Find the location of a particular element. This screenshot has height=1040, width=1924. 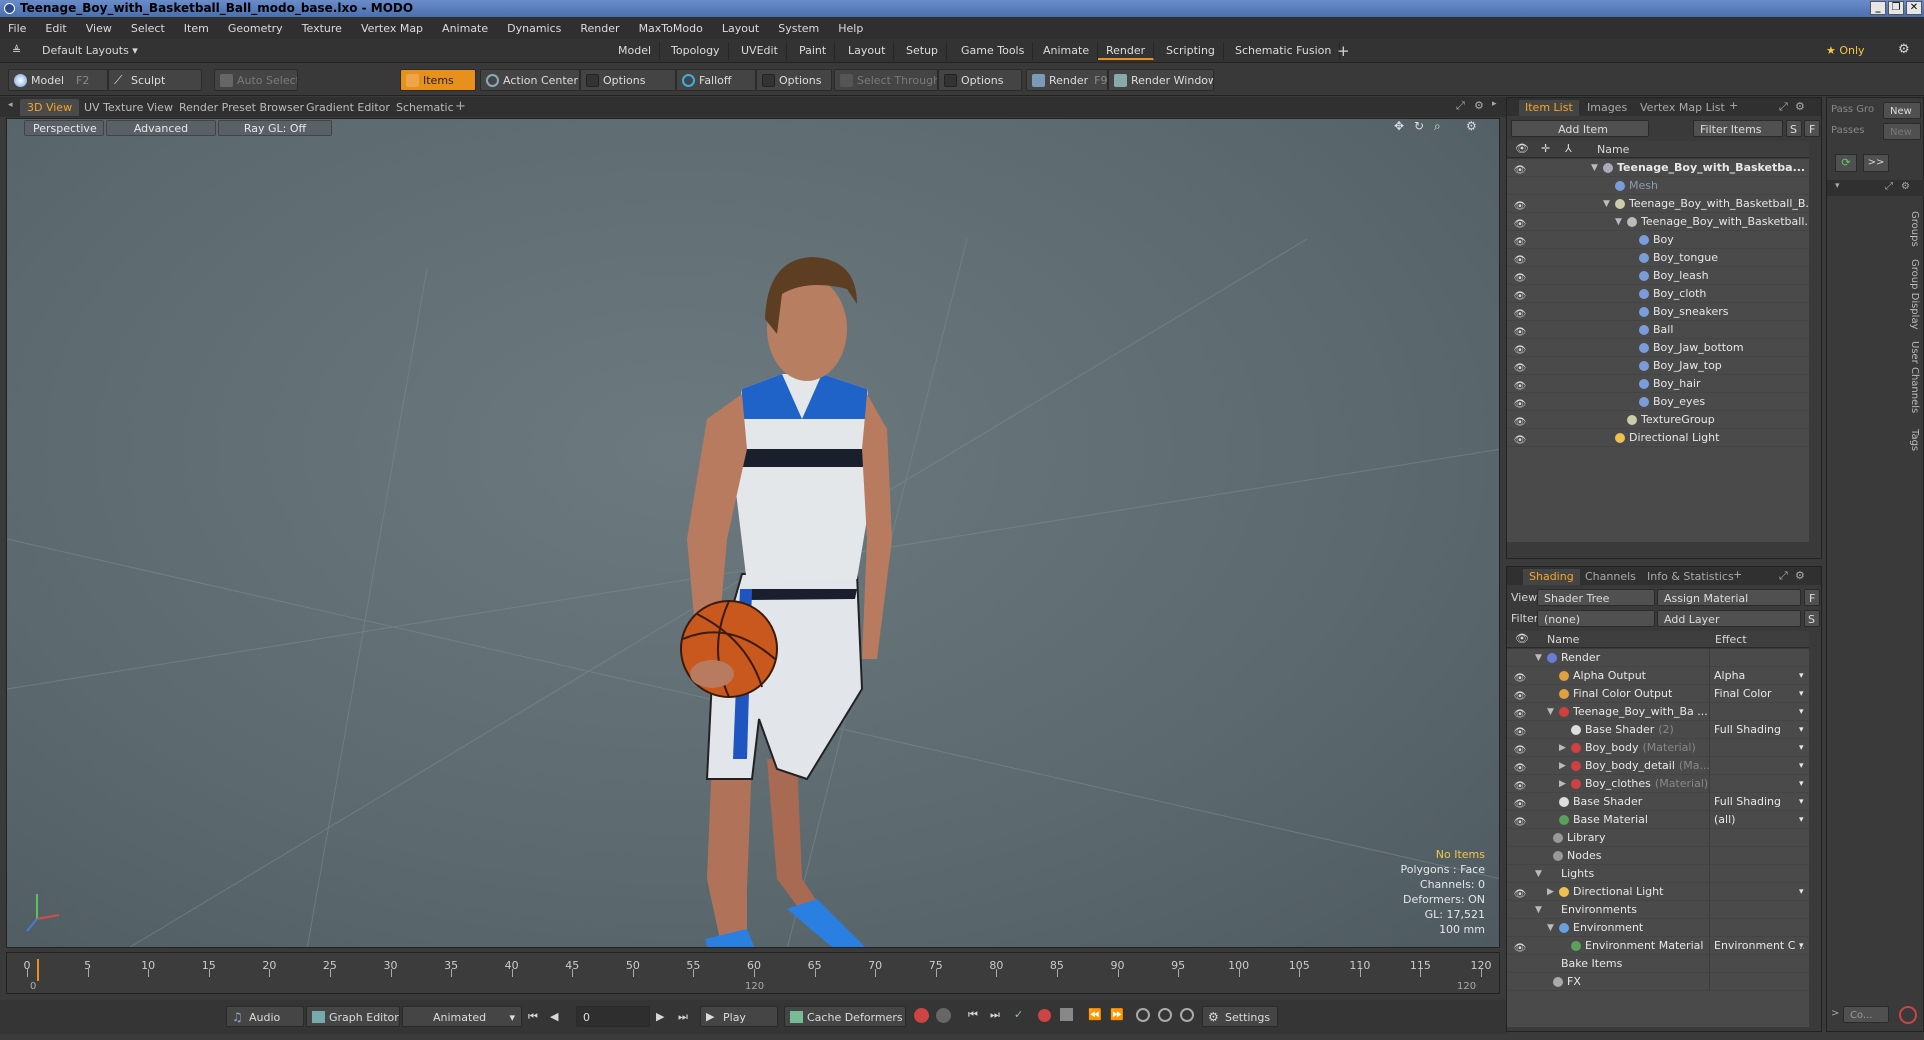

shader-tree-row: ▼ Environments is located at coordinates (1658, 910).